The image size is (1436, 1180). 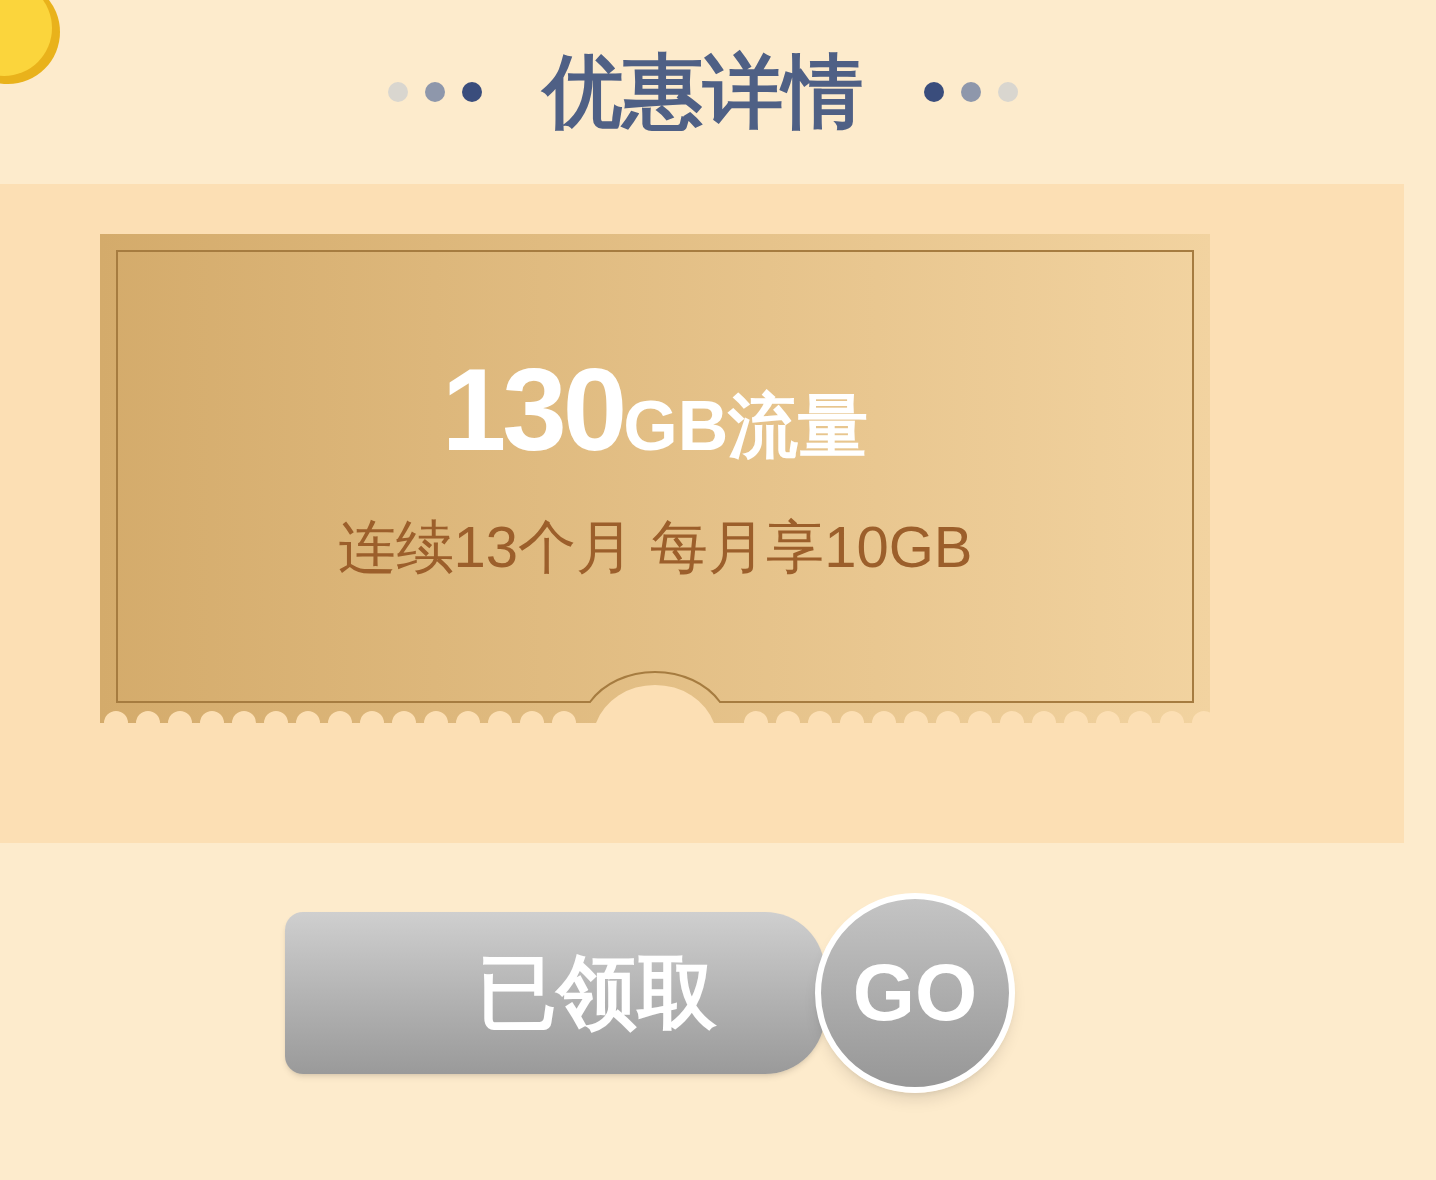 What do you see at coordinates (655, 547) in the screenshot?
I see `coupon-description: 连续13个月 每月享10GB` at bounding box center [655, 547].